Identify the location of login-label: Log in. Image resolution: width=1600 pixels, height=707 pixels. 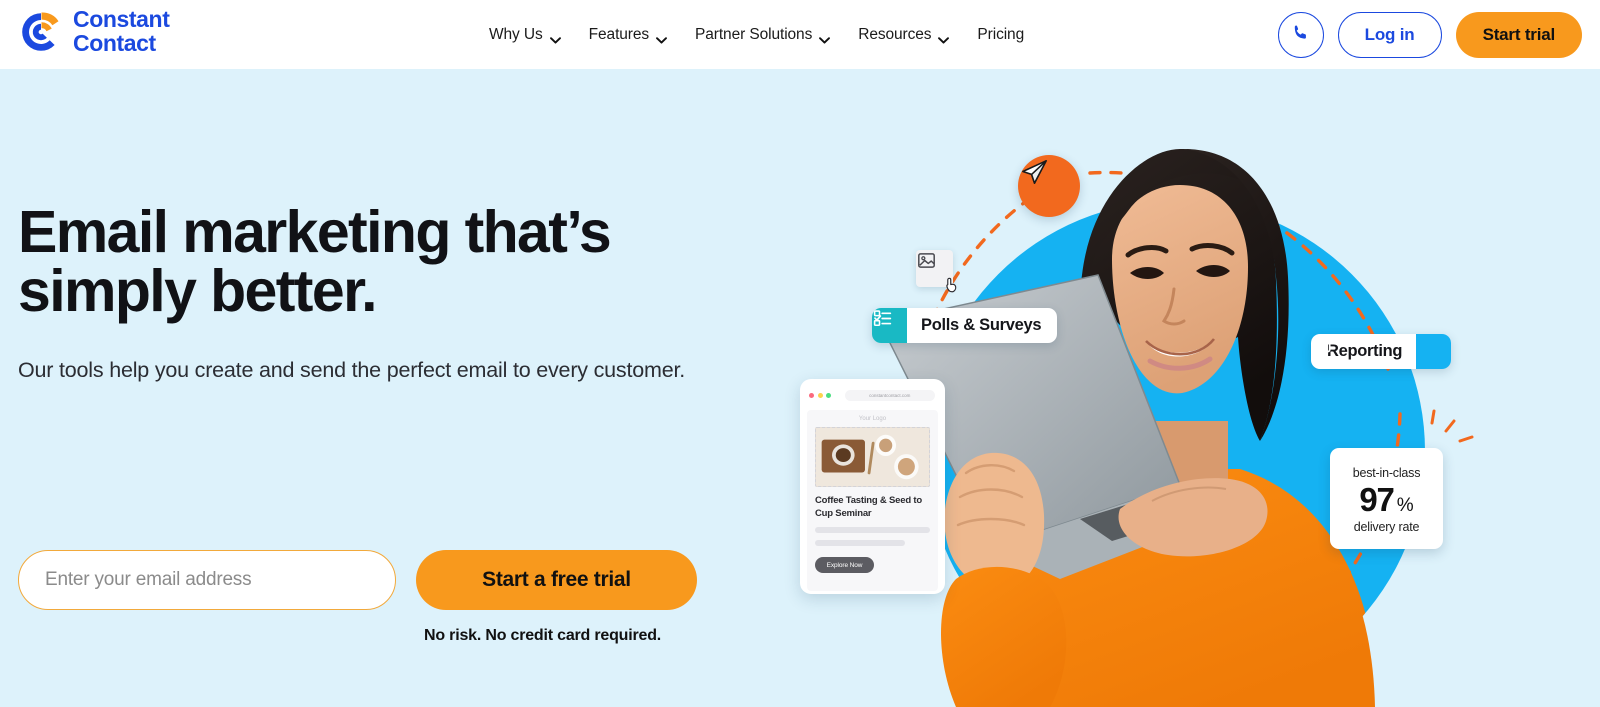
(1389, 34).